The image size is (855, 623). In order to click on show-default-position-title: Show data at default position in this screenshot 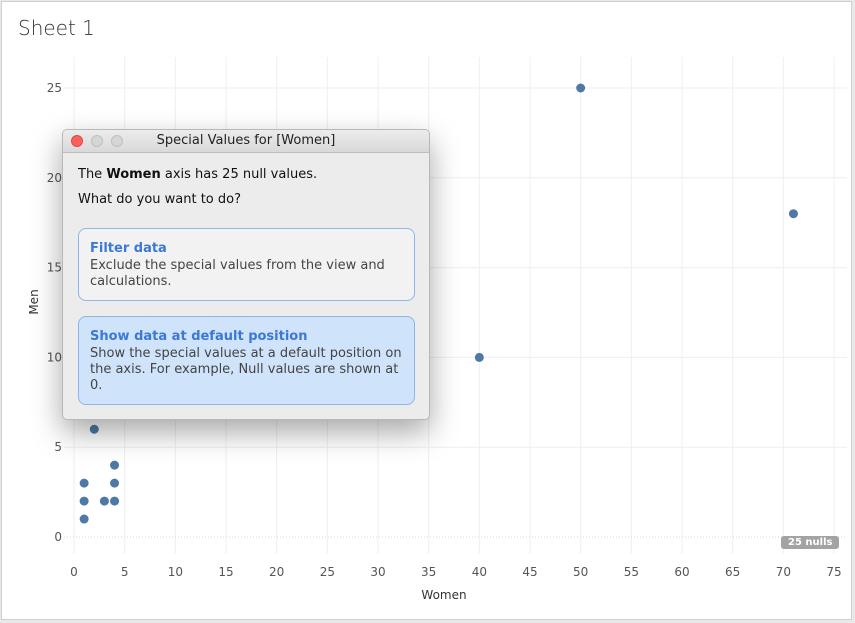, I will do `click(199, 336)`.